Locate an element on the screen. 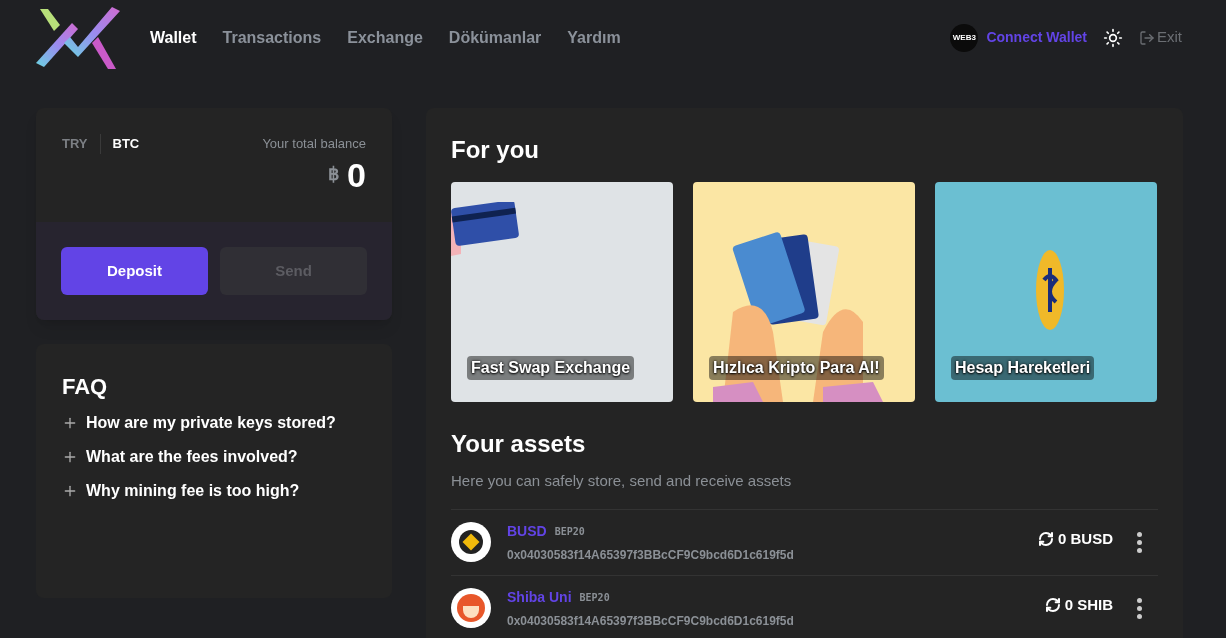 The height and width of the screenshot is (638, 1226). nav-tab: Wallet is located at coordinates (173, 37).